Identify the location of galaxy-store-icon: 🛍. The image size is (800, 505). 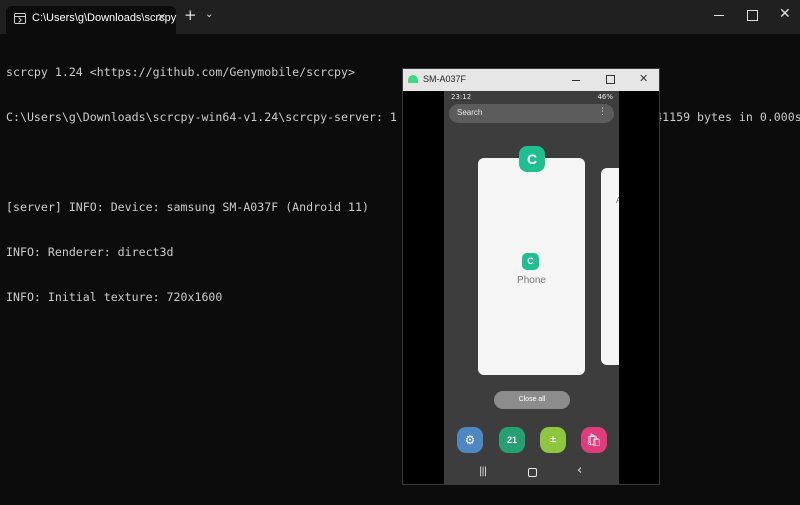
(594, 440).